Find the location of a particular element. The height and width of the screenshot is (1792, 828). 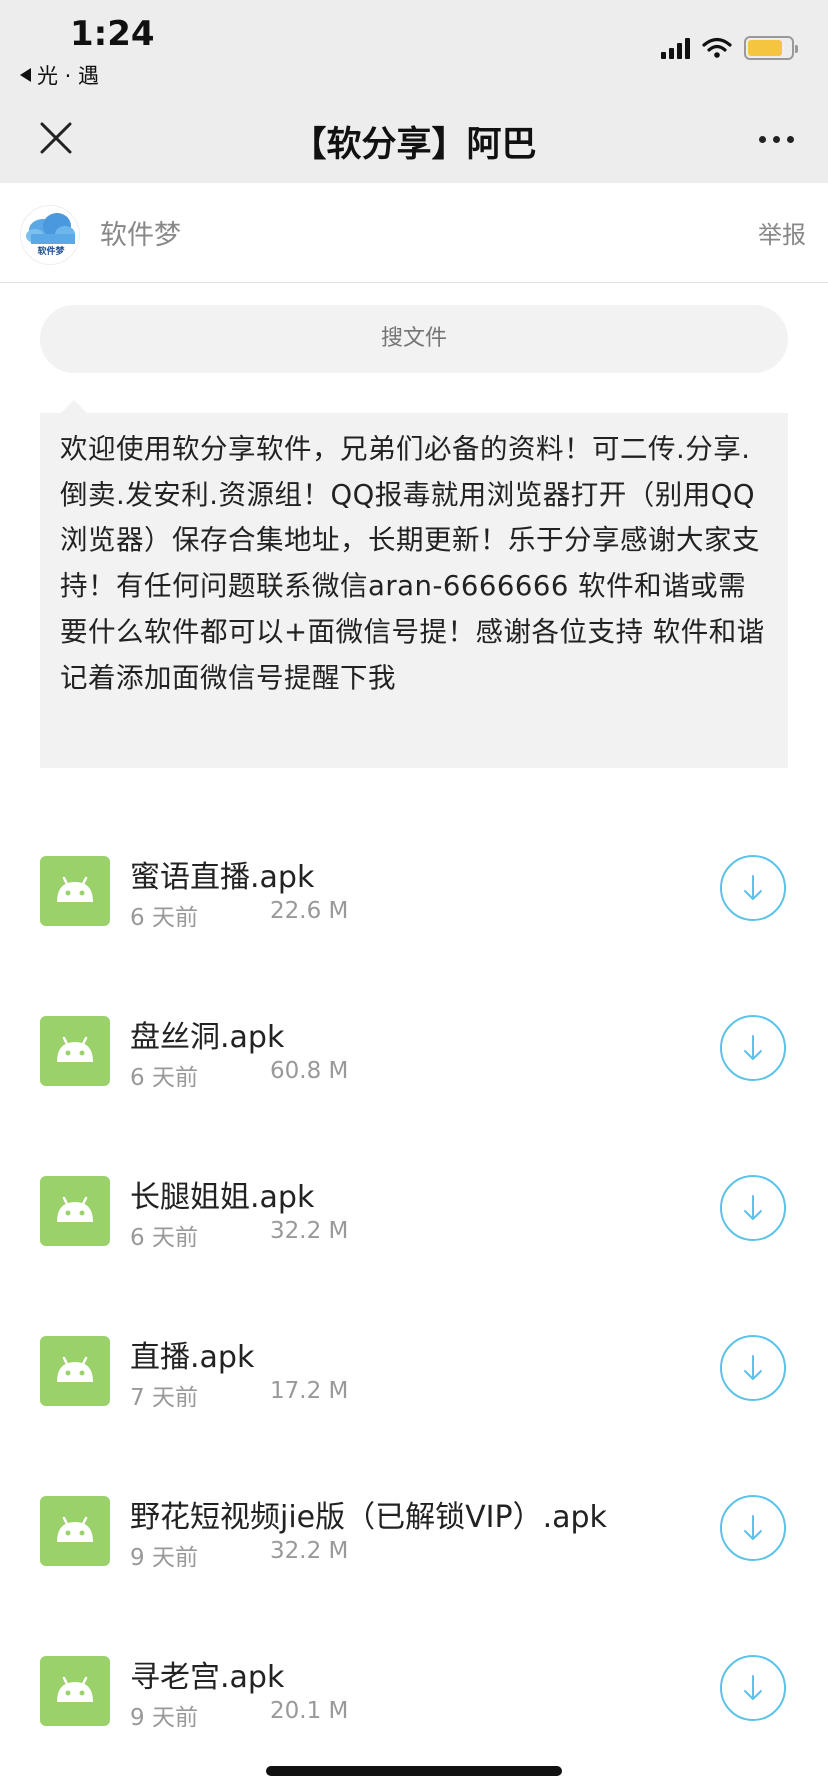

cloud-logo-icon: 软件梦 is located at coordinates (50, 235).